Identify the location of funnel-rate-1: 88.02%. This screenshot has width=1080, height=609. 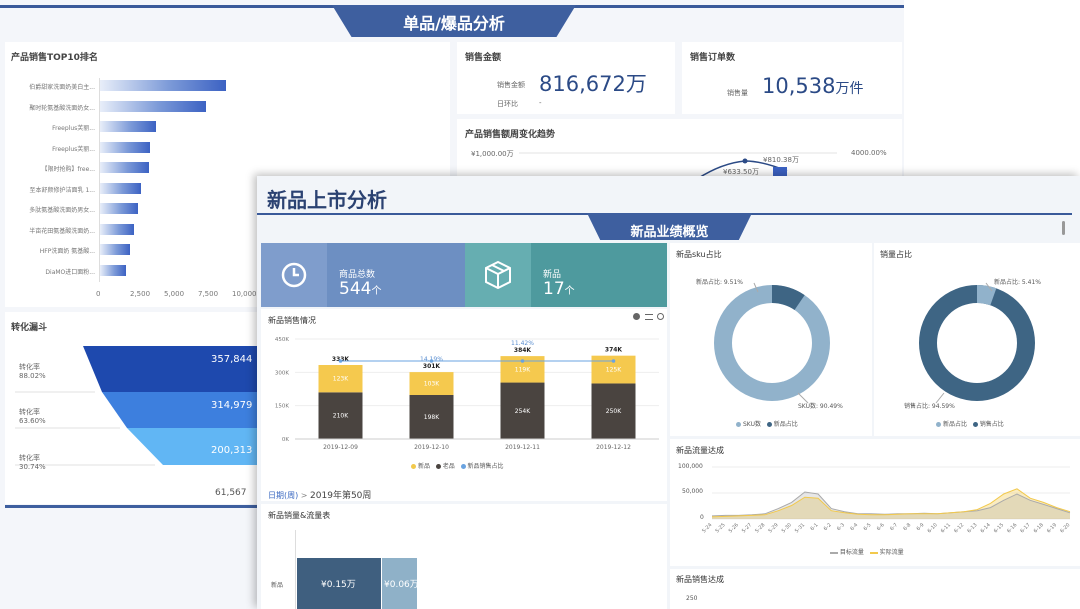
(32, 376).